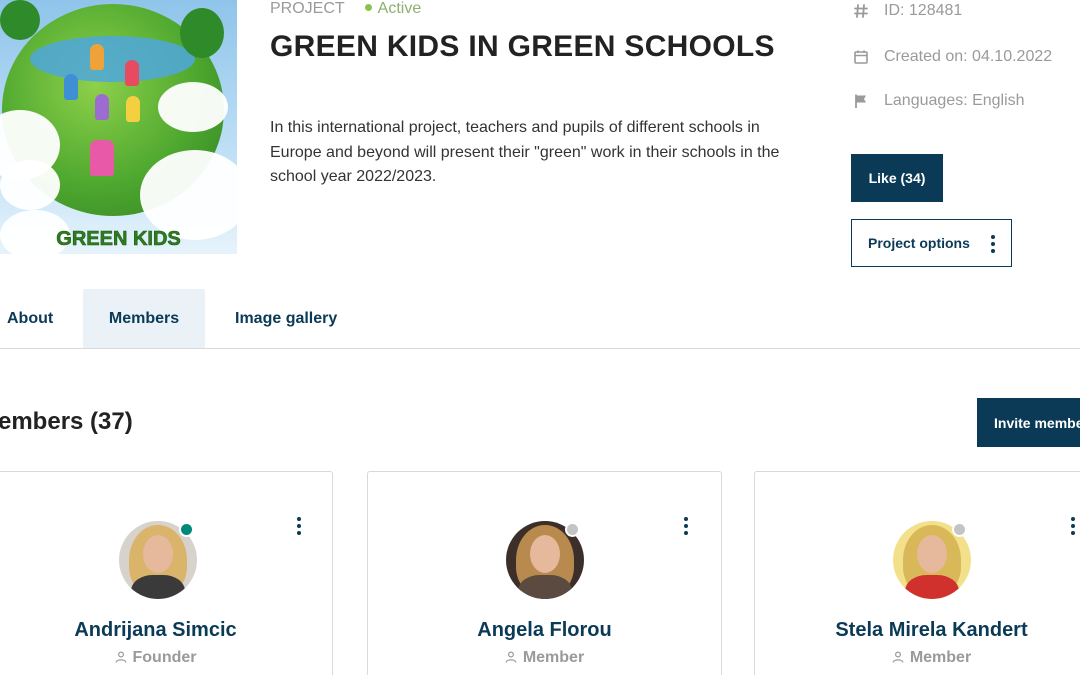 Image resolution: width=1080 pixels, height=675 pixels. I want to click on tab-about: About, so click(41, 318).